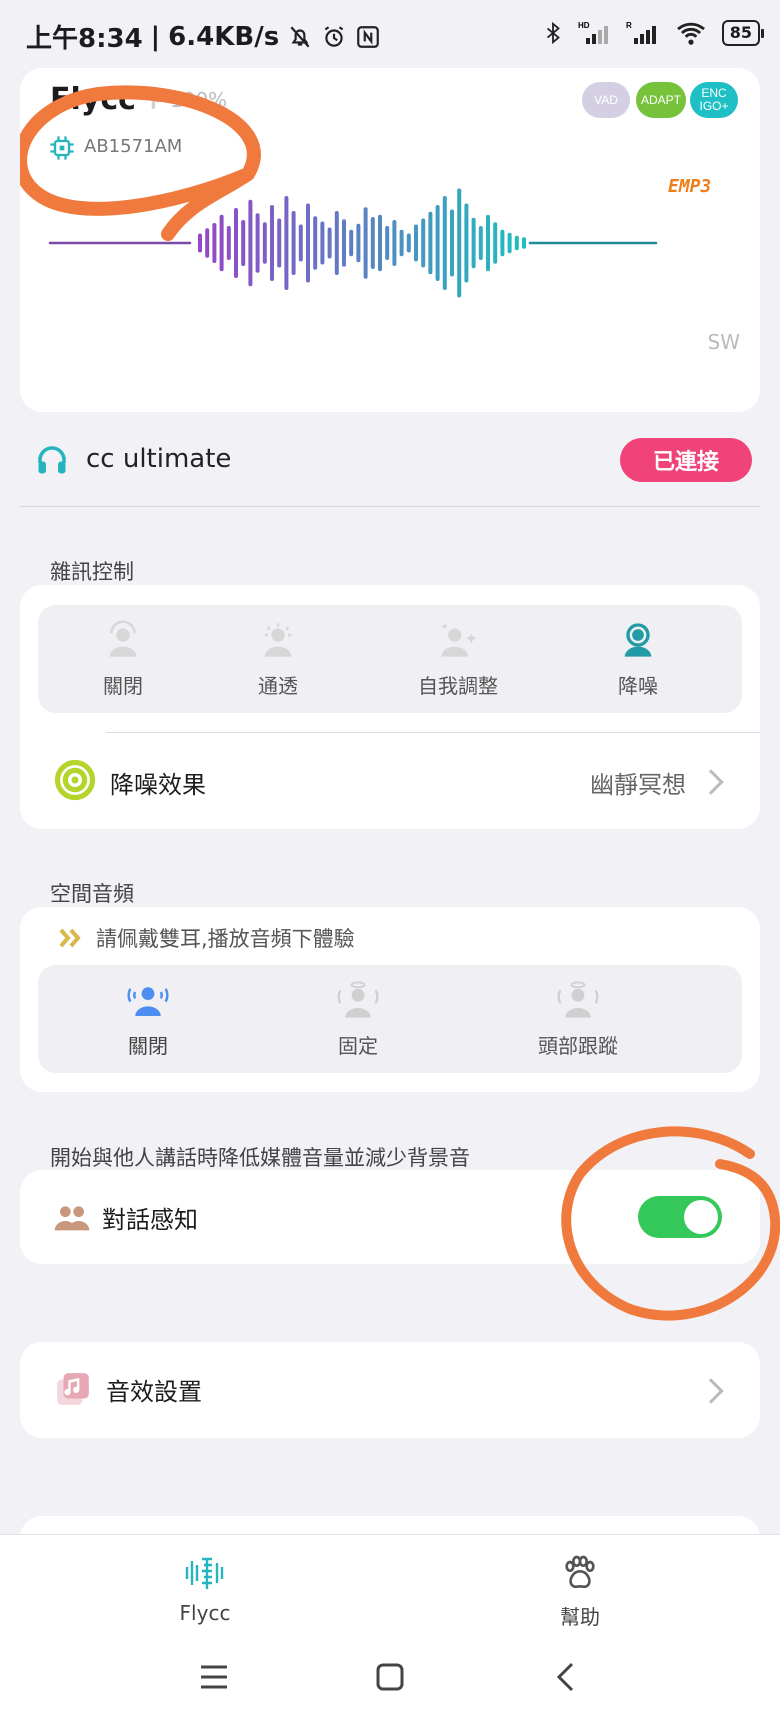 The width and height of the screenshot is (780, 1734). What do you see at coordinates (214, 1677) in the screenshot?
I see `menu-icon` at bounding box center [214, 1677].